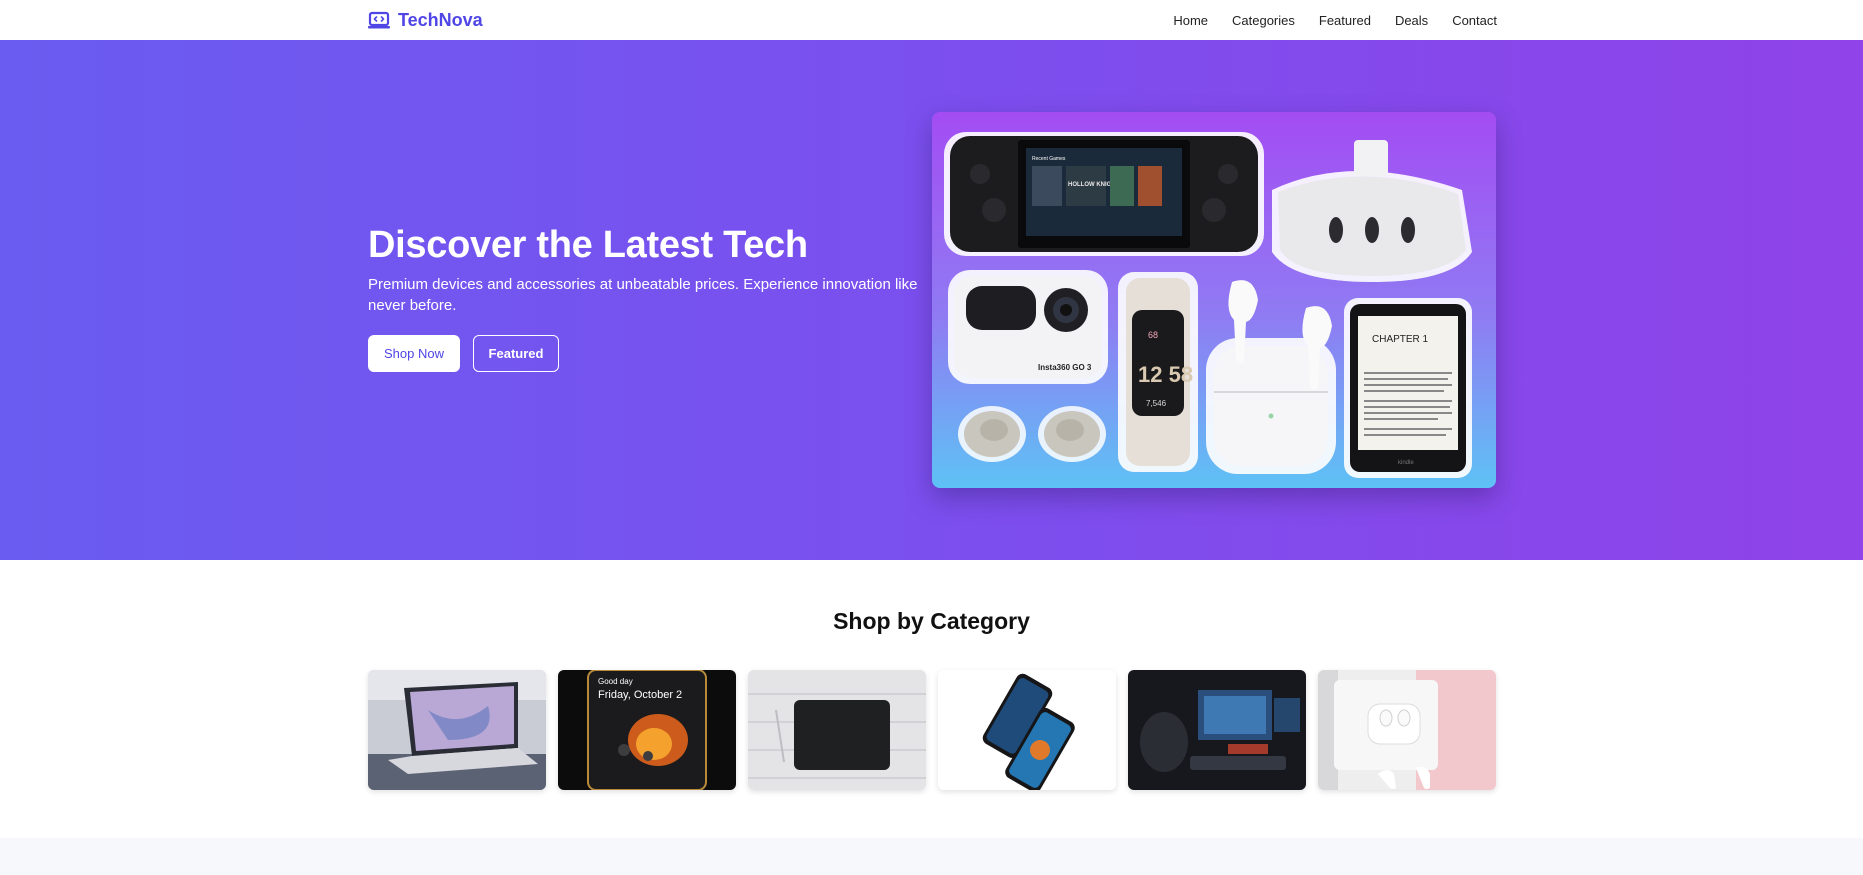  I want to click on svg-text: Good day, so click(615, 681).